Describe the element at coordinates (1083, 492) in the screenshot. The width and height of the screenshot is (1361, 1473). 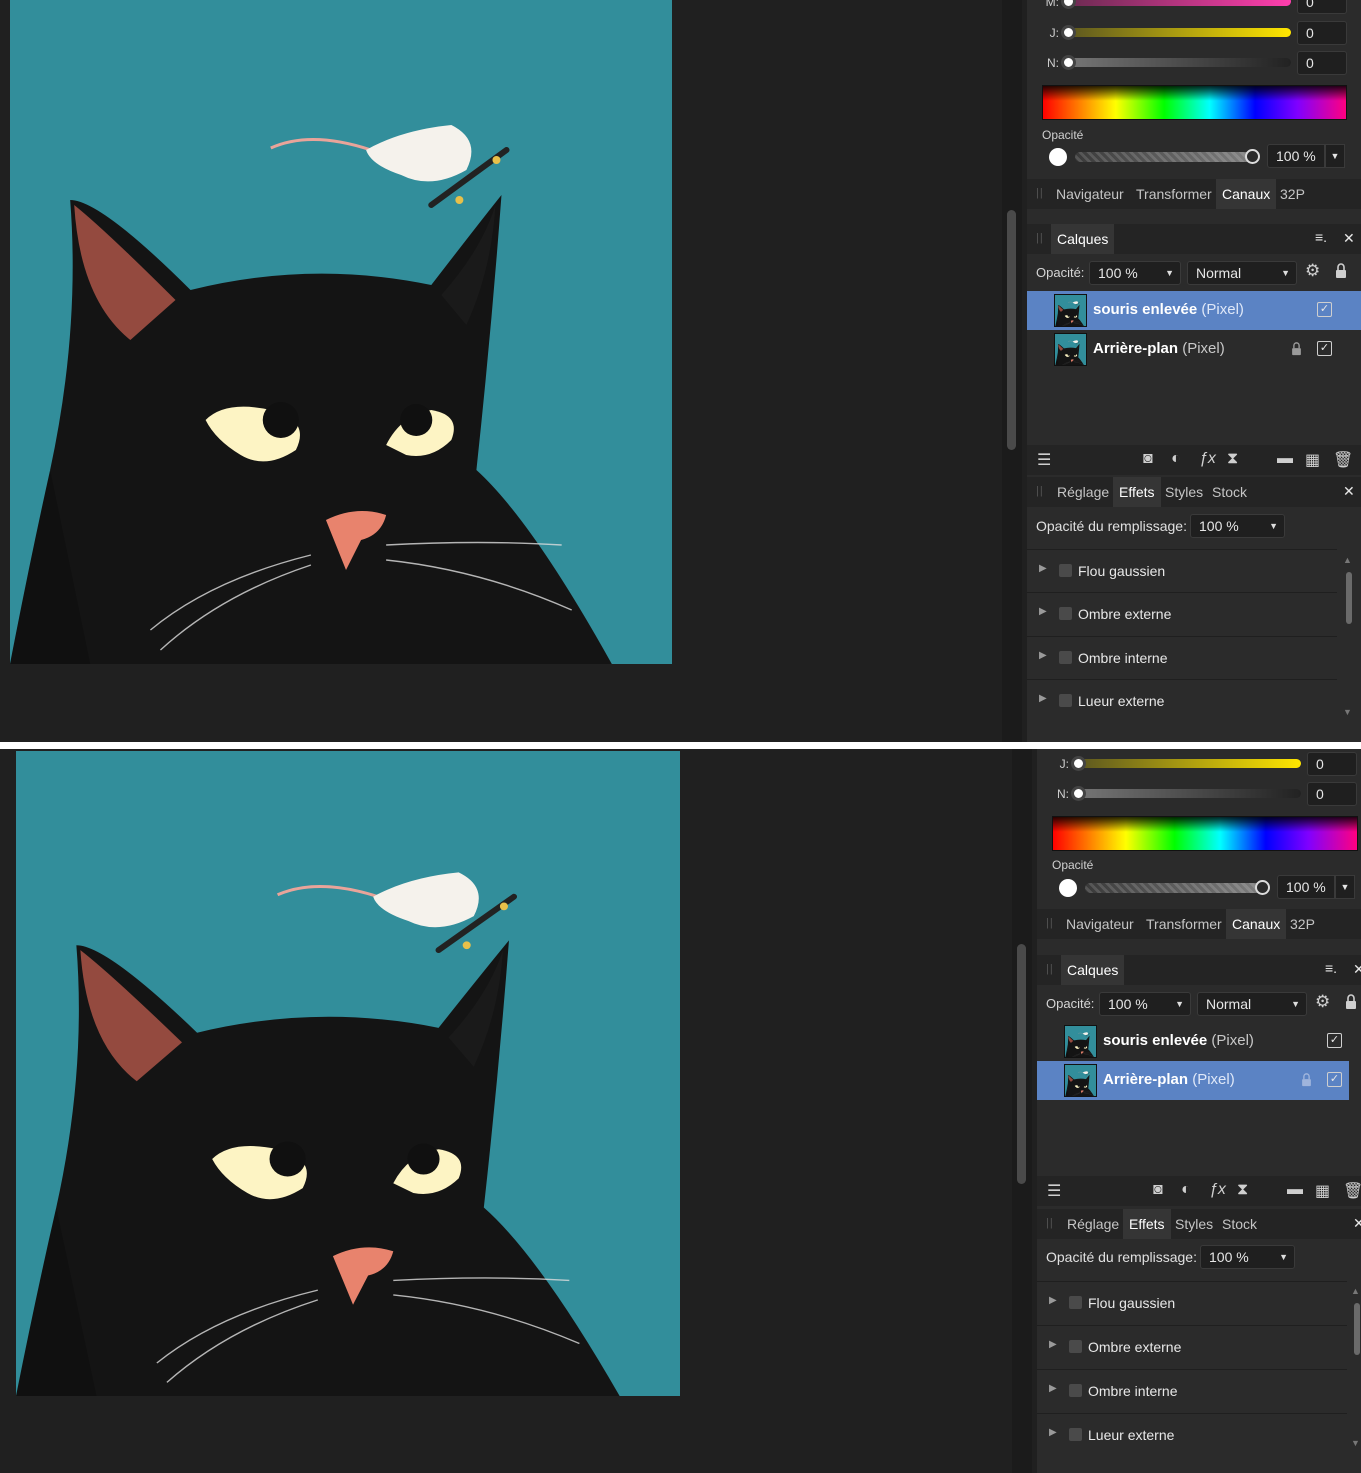
I see `tab-reglage: Réglage` at that location.